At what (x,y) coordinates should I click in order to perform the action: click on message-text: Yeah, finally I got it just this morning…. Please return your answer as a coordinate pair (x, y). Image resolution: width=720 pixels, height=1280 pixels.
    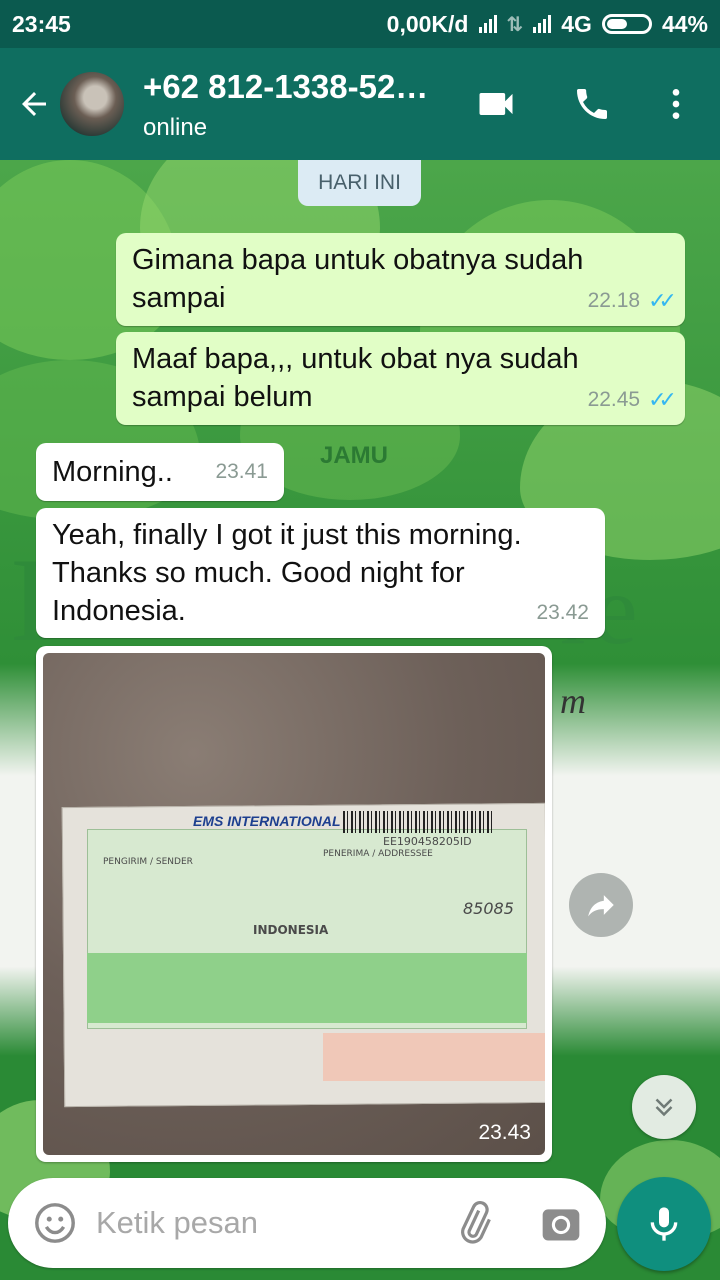
    Looking at the image, I should click on (287, 573).